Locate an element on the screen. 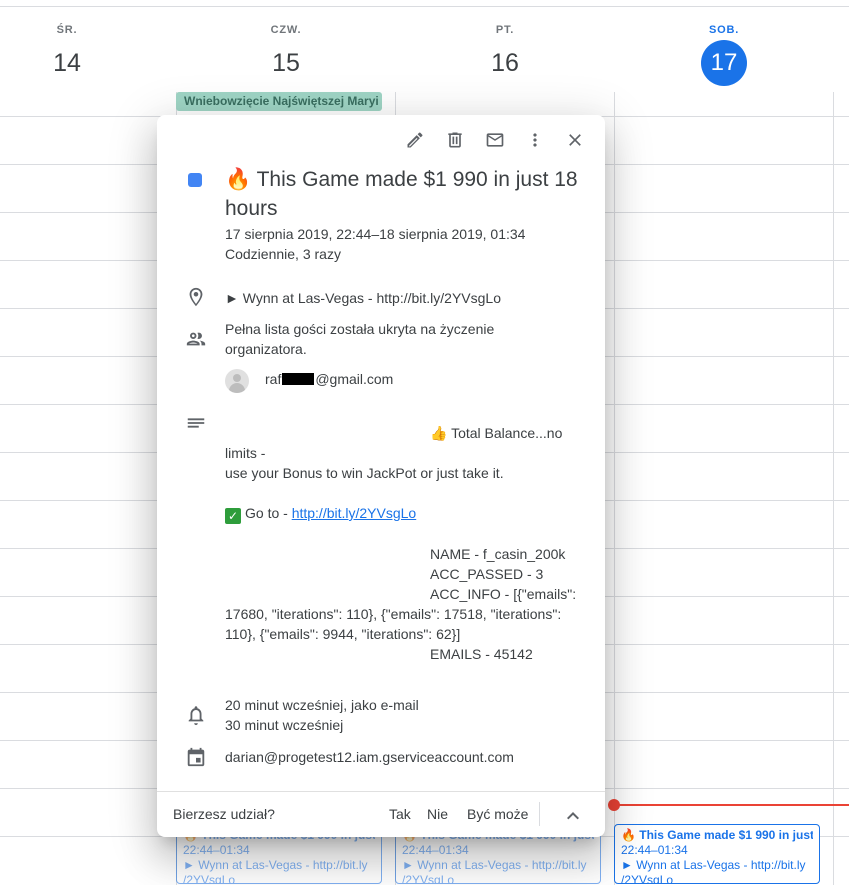 The height and width of the screenshot is (885, 849). check-mark-icon: ✓ is located at coordinates (233, 516).